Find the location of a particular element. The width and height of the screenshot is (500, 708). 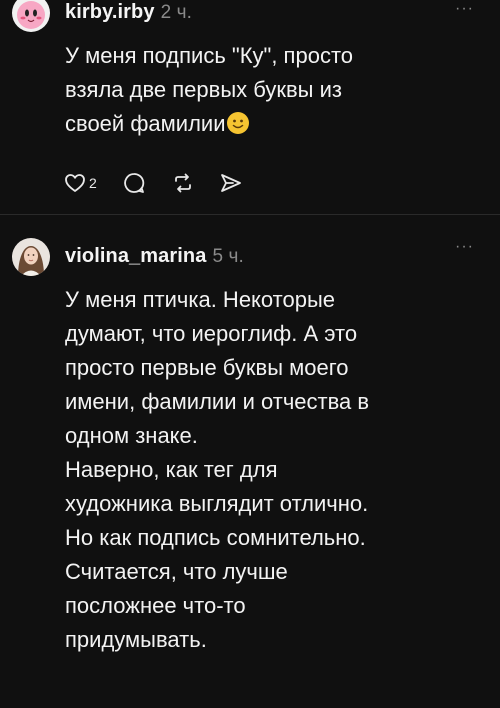

comment-actions: 2 is located at coordinates (153, 183).